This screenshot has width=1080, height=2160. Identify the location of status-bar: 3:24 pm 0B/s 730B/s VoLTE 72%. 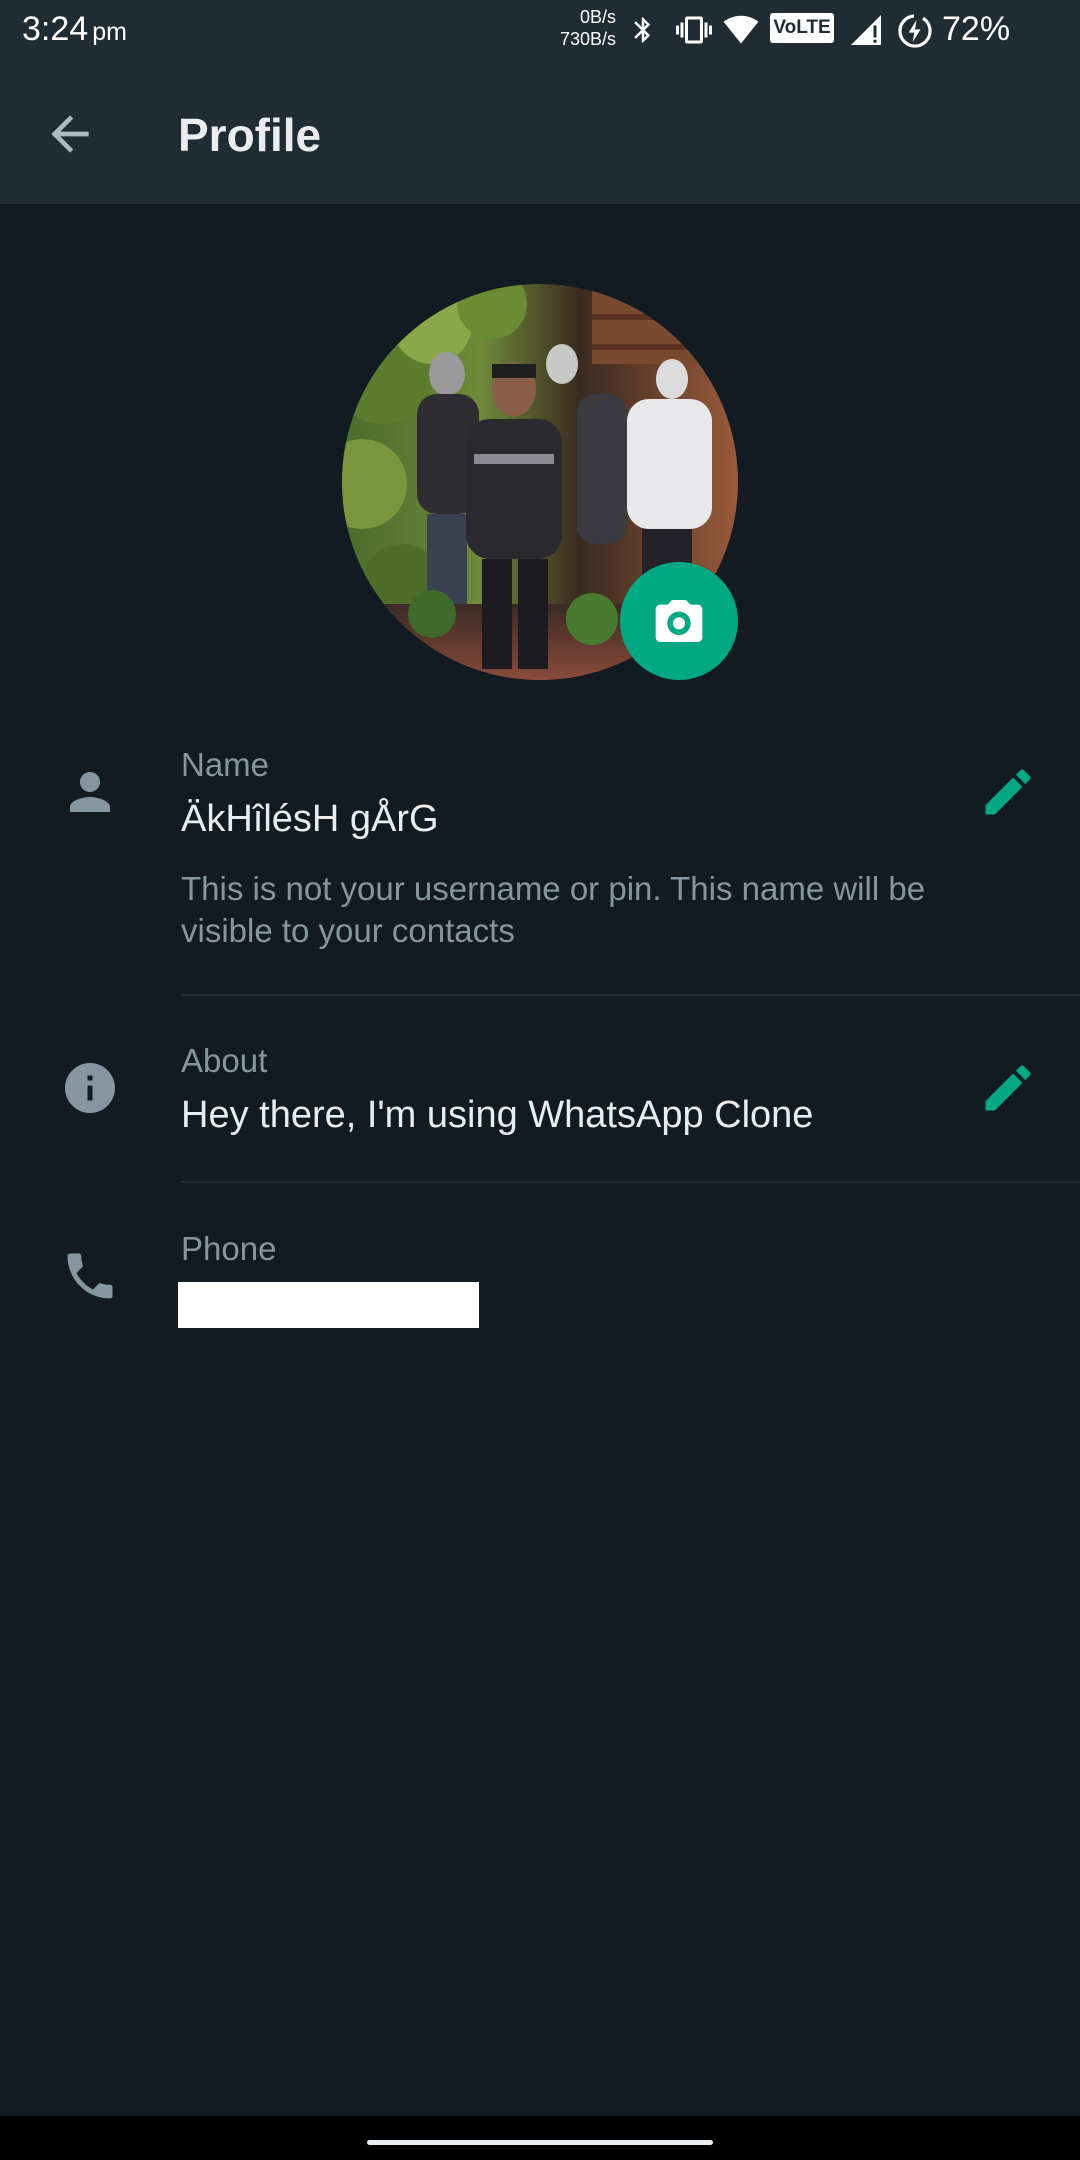
(540, 32).